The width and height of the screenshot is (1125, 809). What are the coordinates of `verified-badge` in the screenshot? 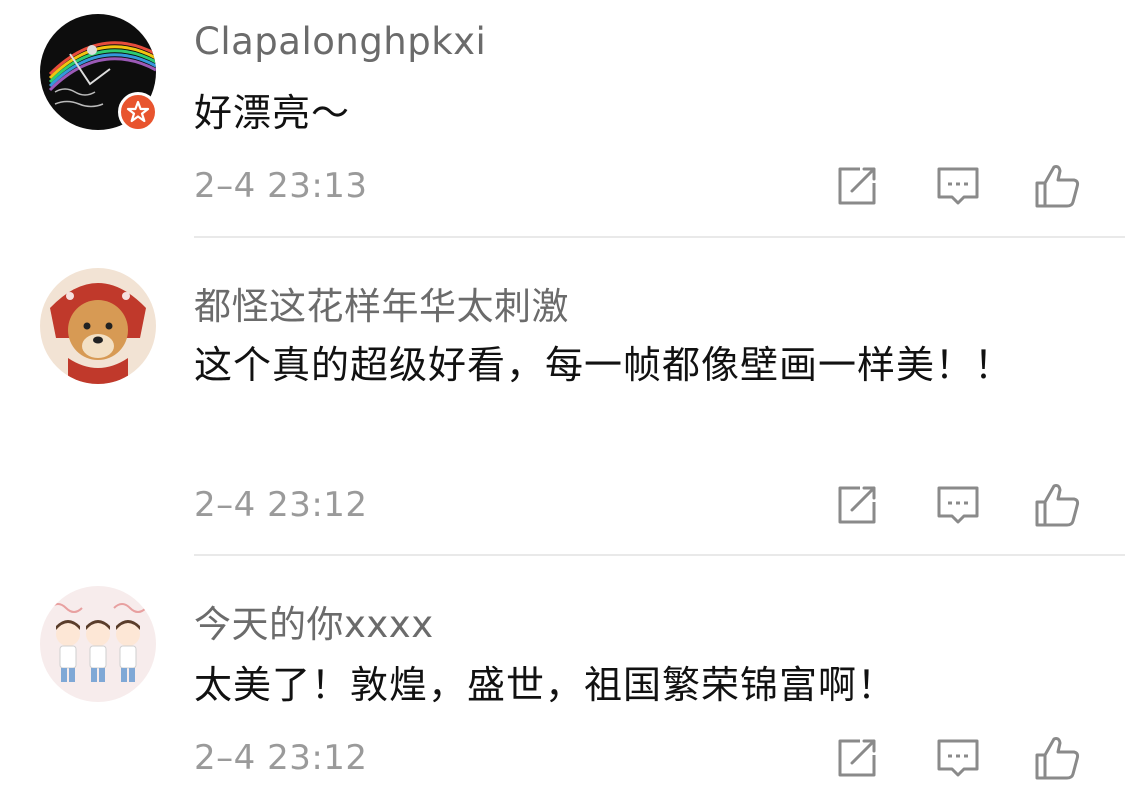 It's located at (138, 112).